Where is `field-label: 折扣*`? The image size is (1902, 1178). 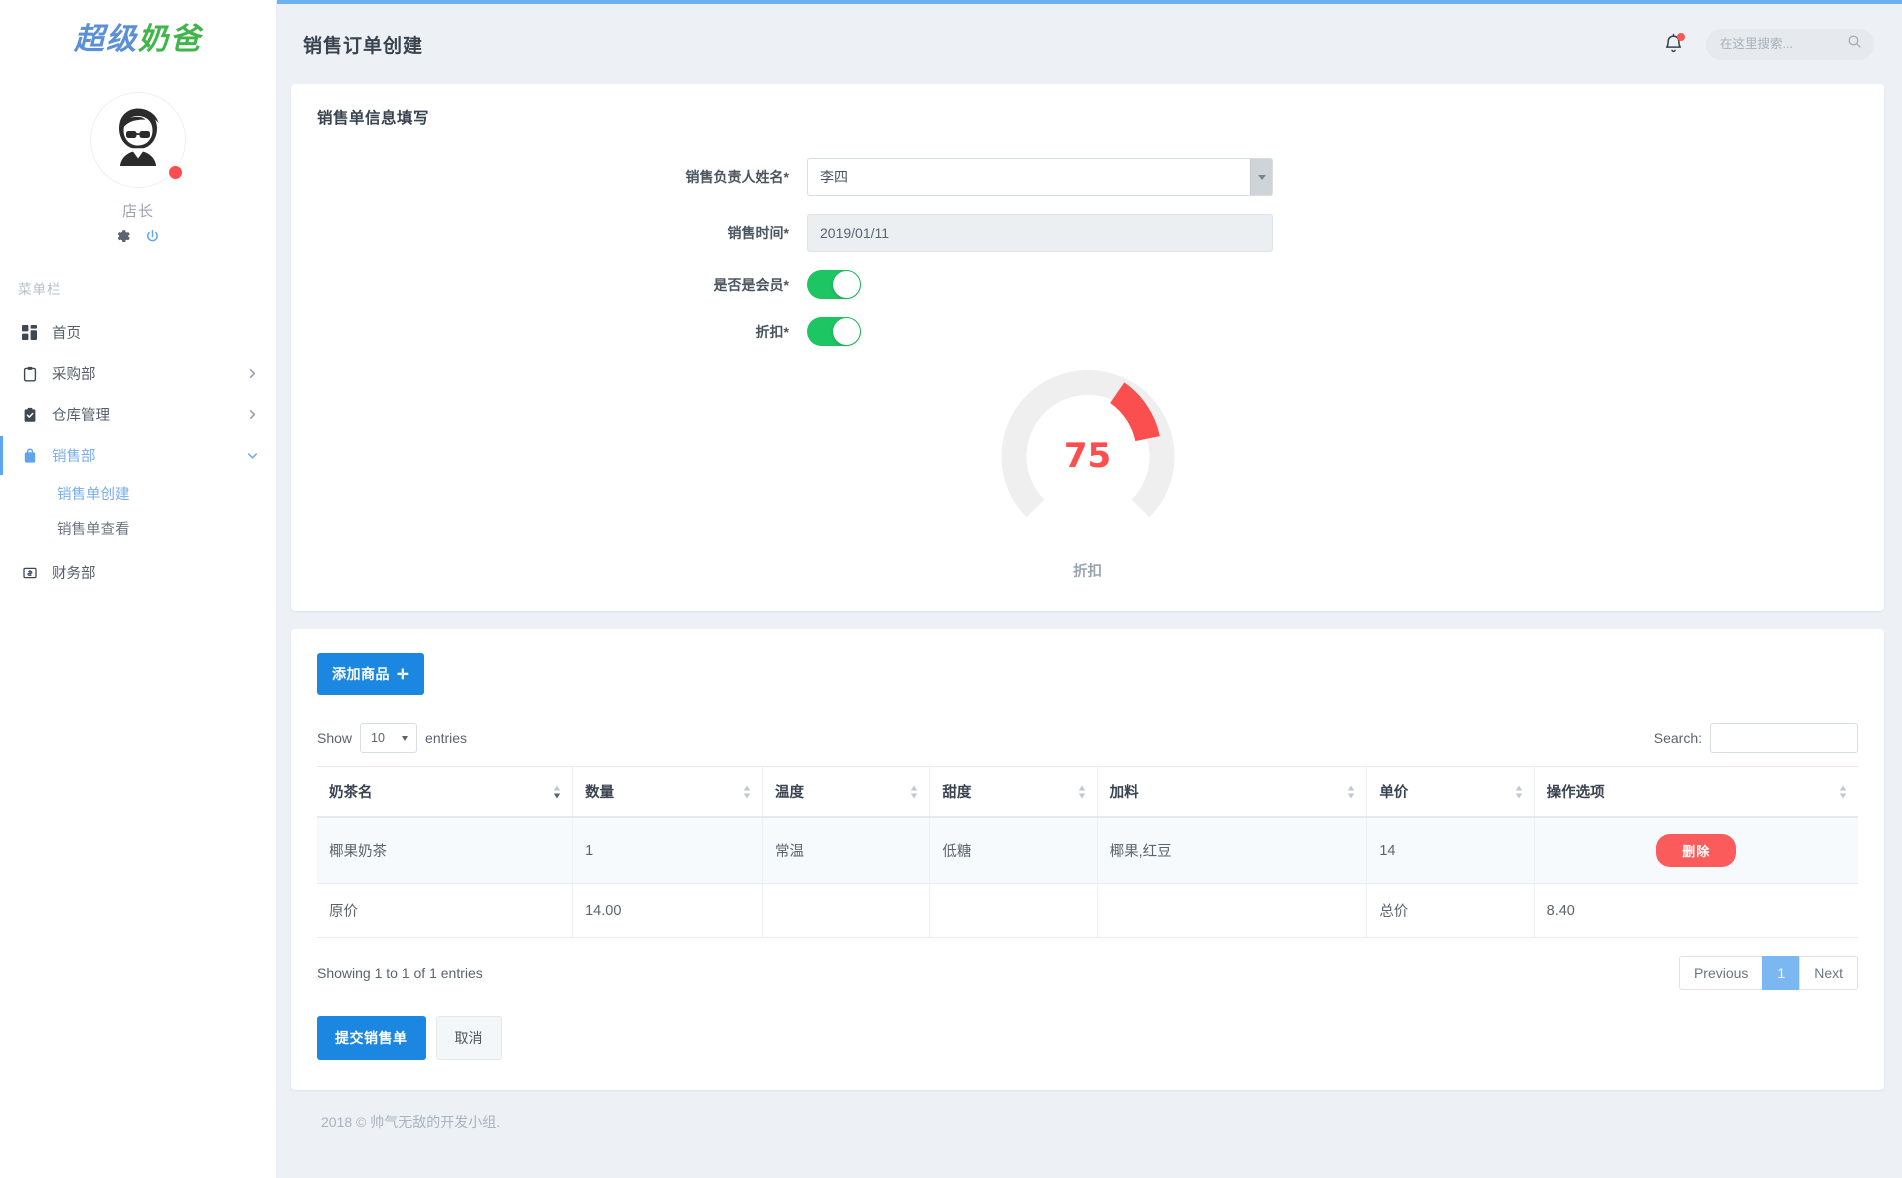 field-label: 折扣* is located at coordinates (772, 331).